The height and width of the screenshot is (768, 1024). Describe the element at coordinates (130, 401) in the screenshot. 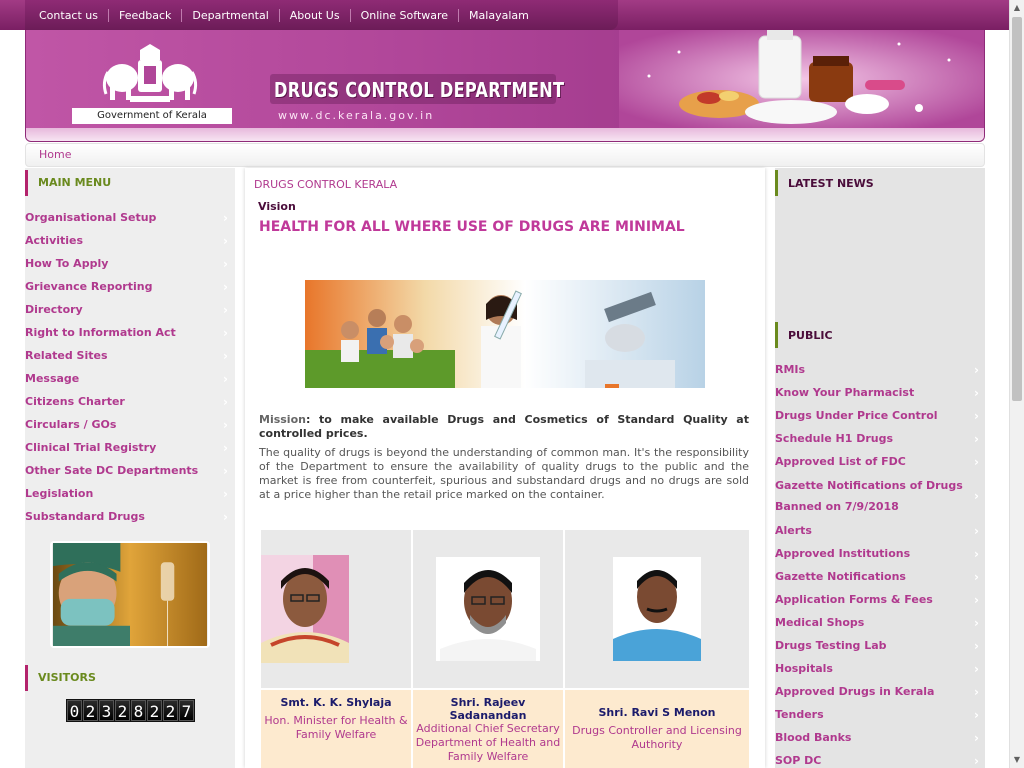

I see `menu-item-citizens-charter: Citizens Charter ›` at that location.